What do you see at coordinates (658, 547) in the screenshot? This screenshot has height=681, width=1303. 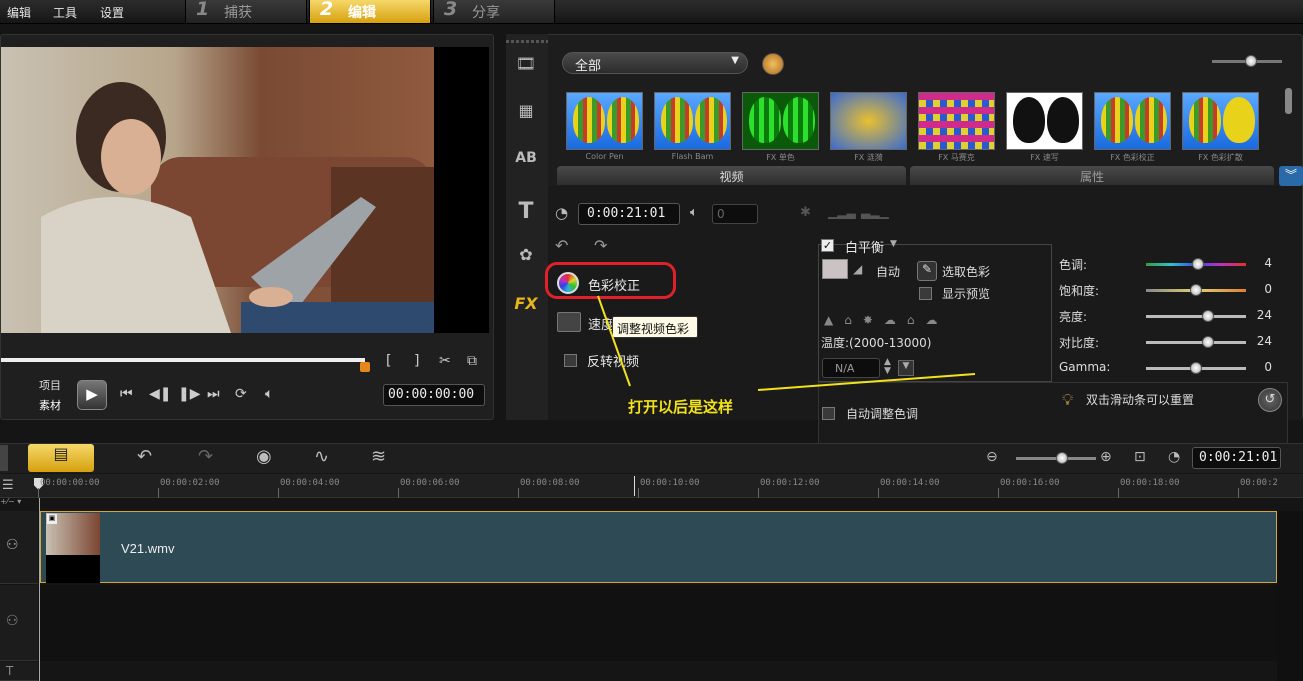 I see `video-track-clip: ▣ V21.wmv` at bounding box center [658, 547].